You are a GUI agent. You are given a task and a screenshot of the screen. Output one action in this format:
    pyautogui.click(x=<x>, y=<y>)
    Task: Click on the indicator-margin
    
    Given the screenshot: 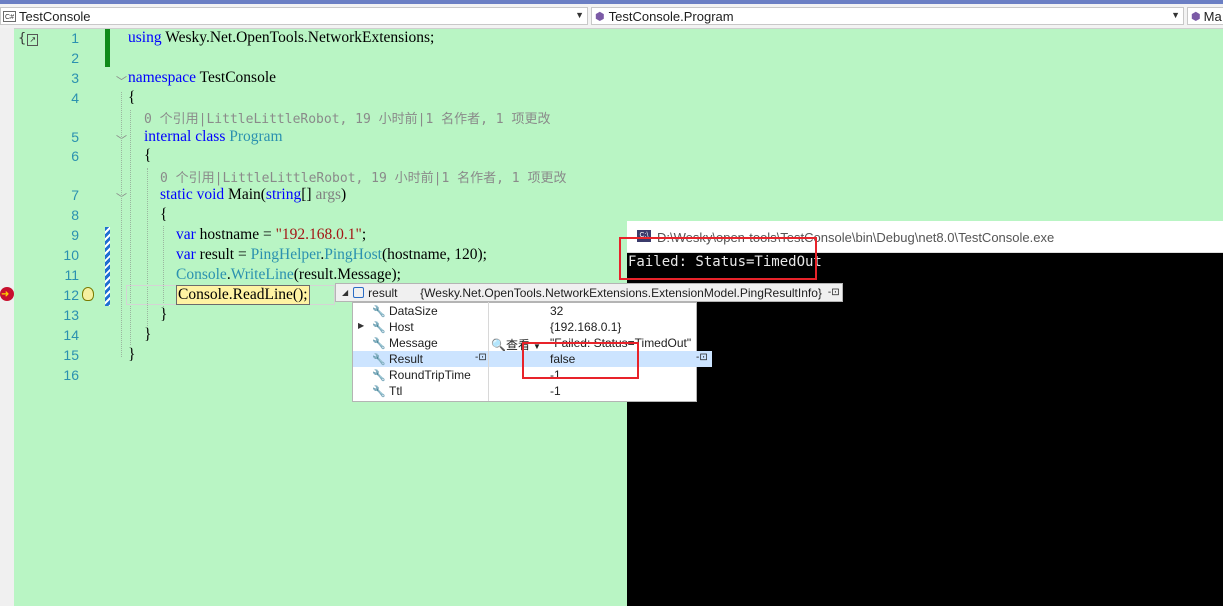 What is the action you would take?
    pyautogui.click(x=7, y=317)
    